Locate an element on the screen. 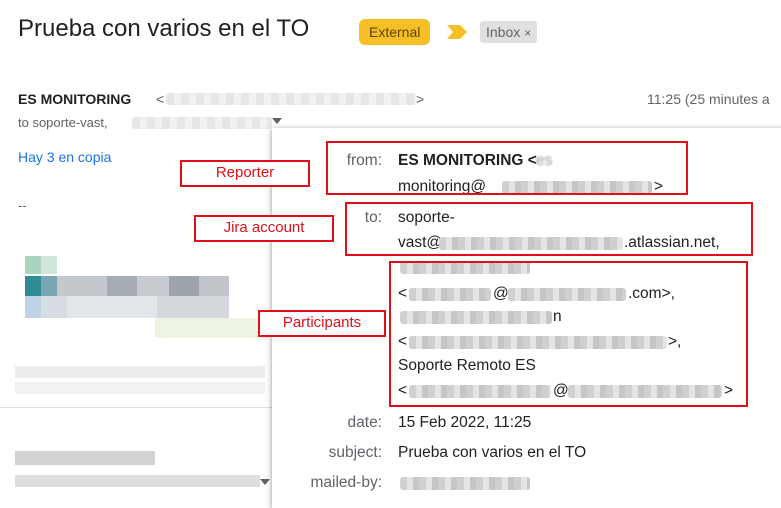  sender-email-bracket-open: < is located at coordinates (160, 99).